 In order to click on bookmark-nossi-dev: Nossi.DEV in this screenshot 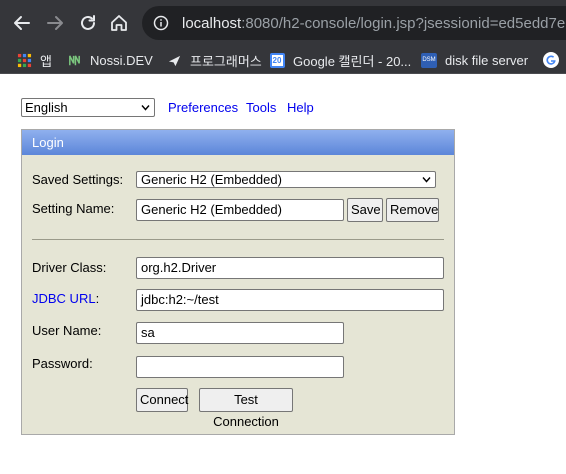, I will do `click(109, 60)`.